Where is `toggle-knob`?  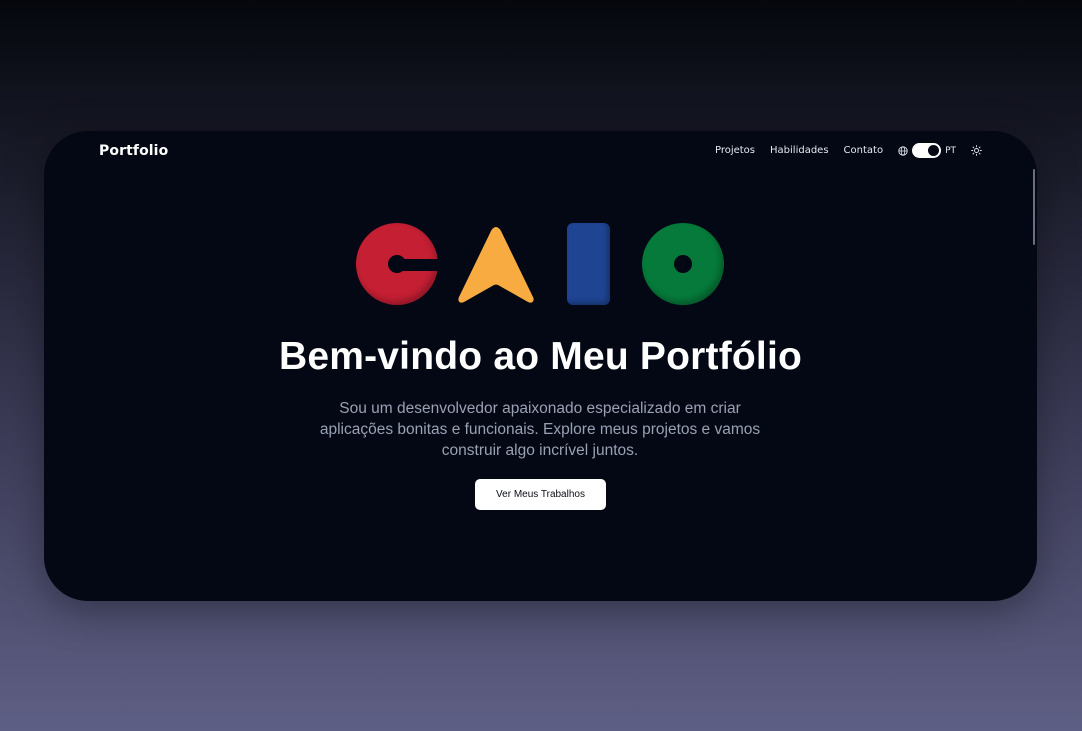 toggle-knob is located at coordinates (934, 150).